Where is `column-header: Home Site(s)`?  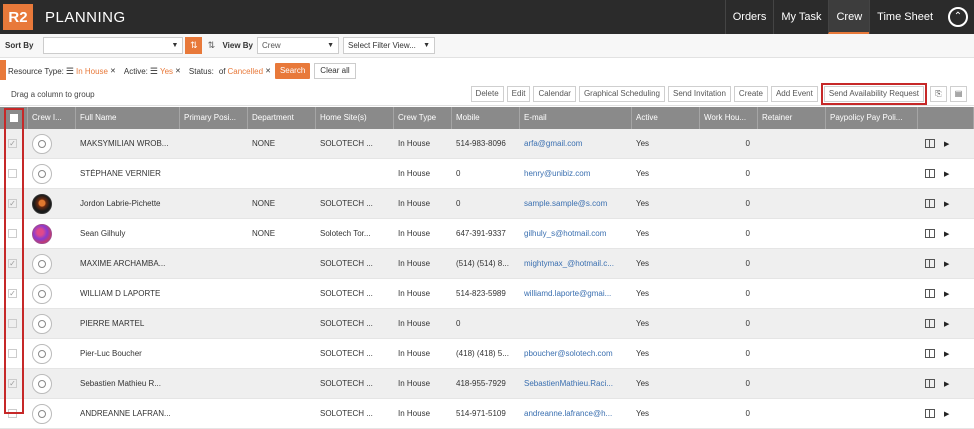 column-header: Home Site(s) is located at coordinates (355, 118).